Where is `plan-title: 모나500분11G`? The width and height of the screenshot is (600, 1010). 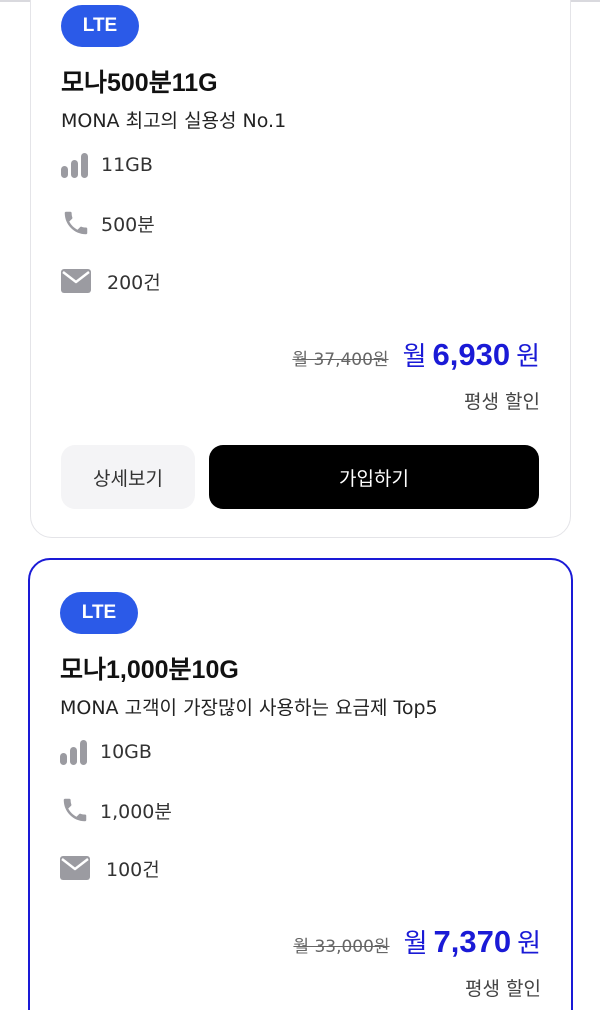 plan-title: 모나500분11G is located at coordinates (139, 83).